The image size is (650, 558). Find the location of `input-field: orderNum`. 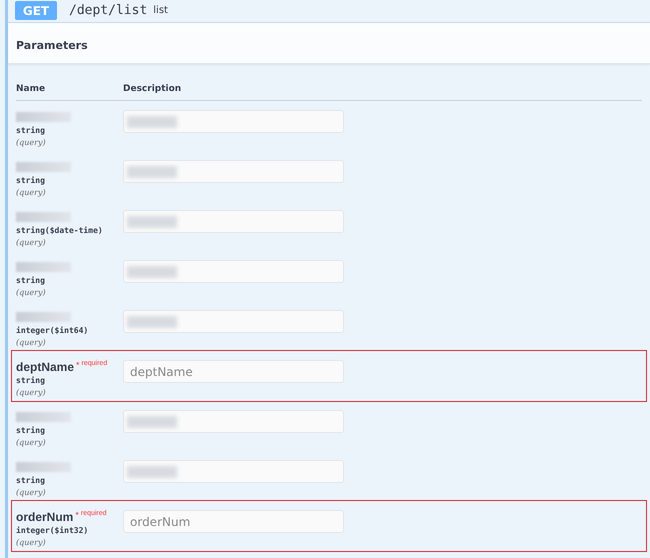

input-field: orderNum is located at coordinates (233, 521).